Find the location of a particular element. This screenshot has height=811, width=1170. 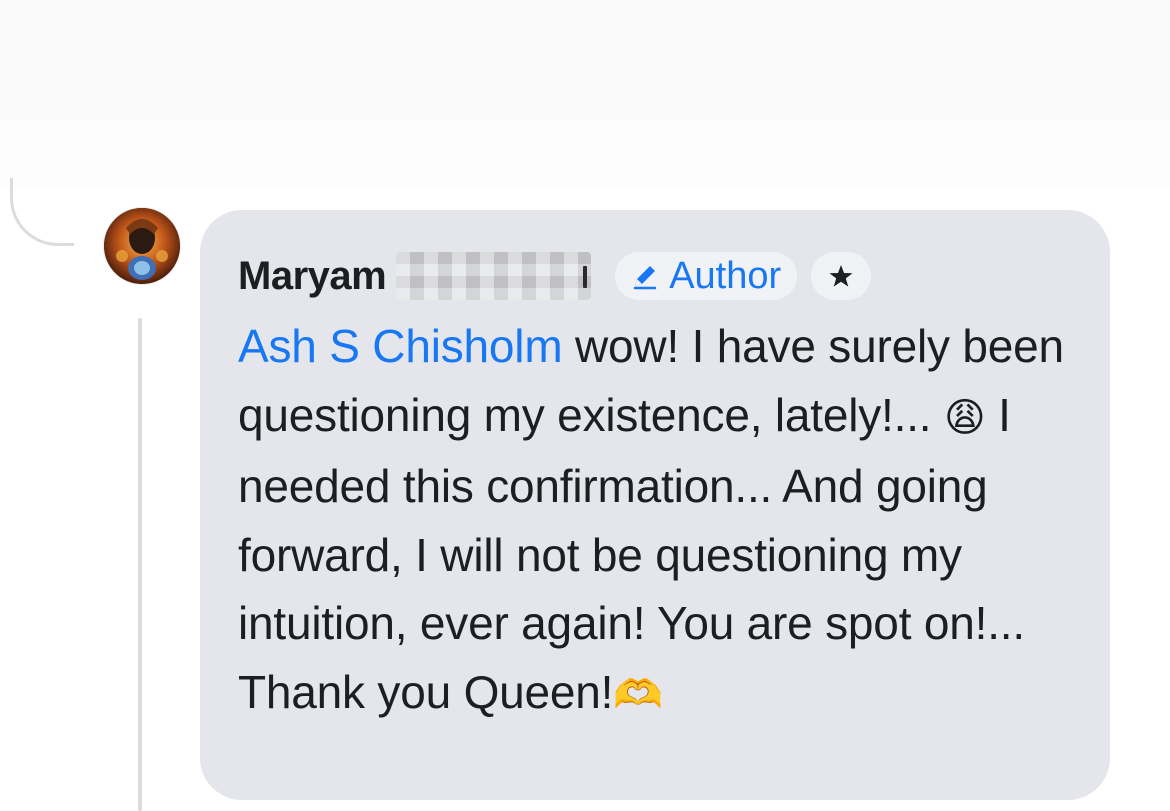

reply-thread-connector is located at coordinates (42, 212).